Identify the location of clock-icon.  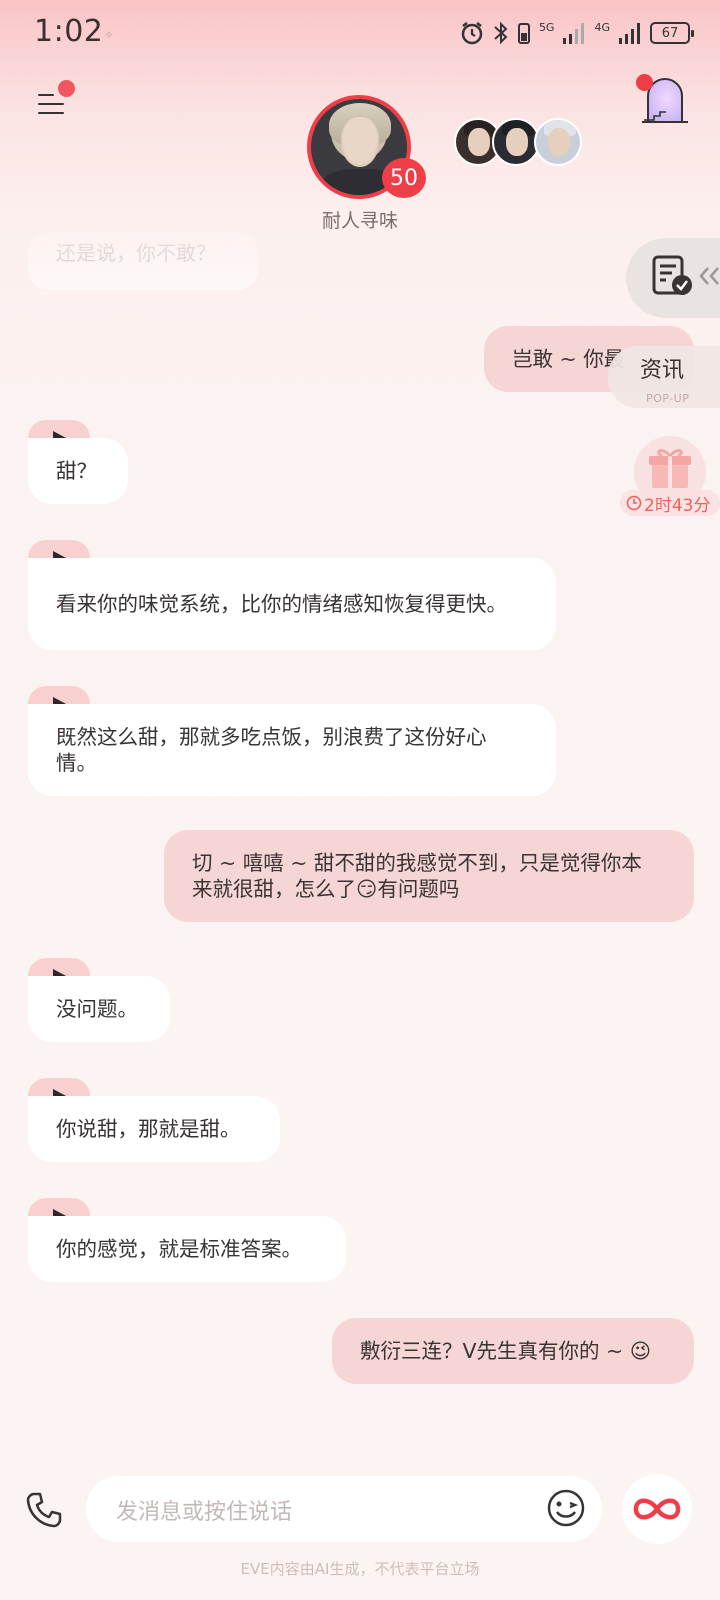
(634, 503).